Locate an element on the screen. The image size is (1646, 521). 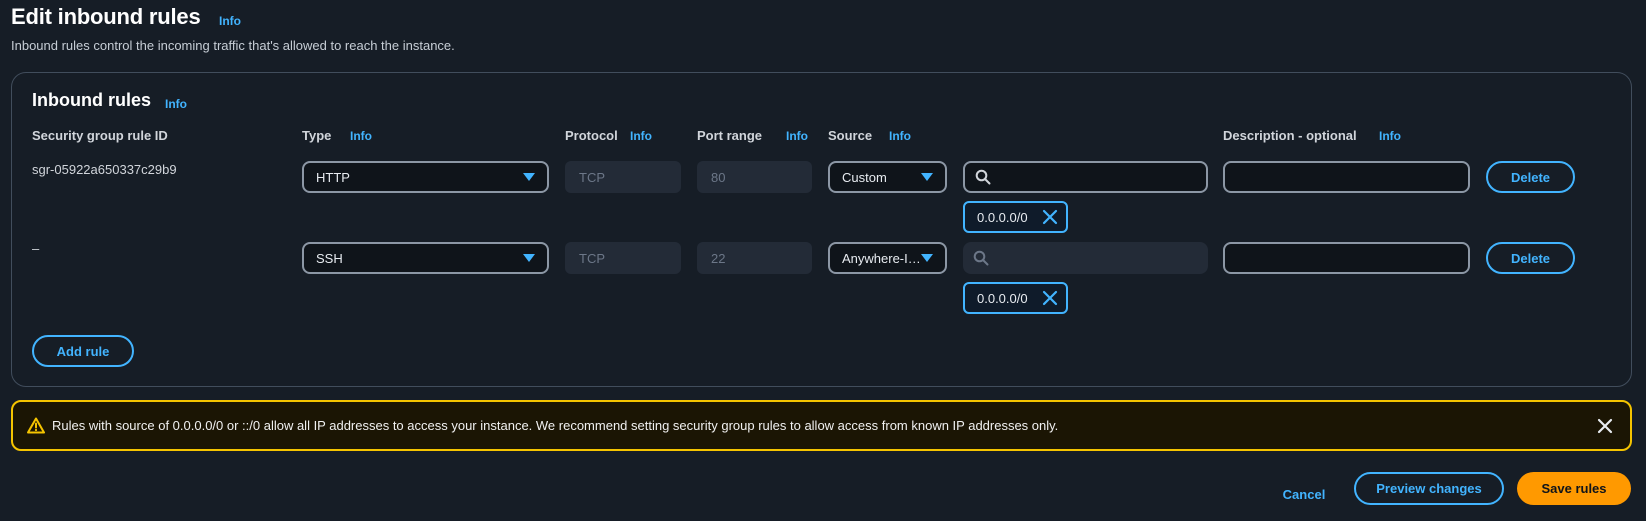
type-select-value: SSH is located at coordinates (329, 258).